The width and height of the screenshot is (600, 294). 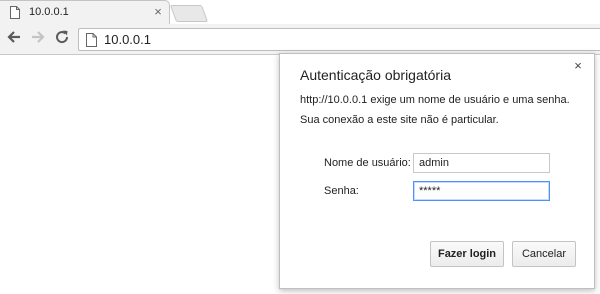 I want to click on address-bar-url: 10.0.0.1, so click(x=127, y=39).